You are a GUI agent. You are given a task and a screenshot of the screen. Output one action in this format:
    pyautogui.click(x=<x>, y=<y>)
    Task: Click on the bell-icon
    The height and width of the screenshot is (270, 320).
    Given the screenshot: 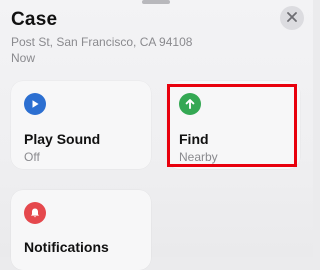 What is the action you would take?
    pyautogui.click(x=35, y=213)
    